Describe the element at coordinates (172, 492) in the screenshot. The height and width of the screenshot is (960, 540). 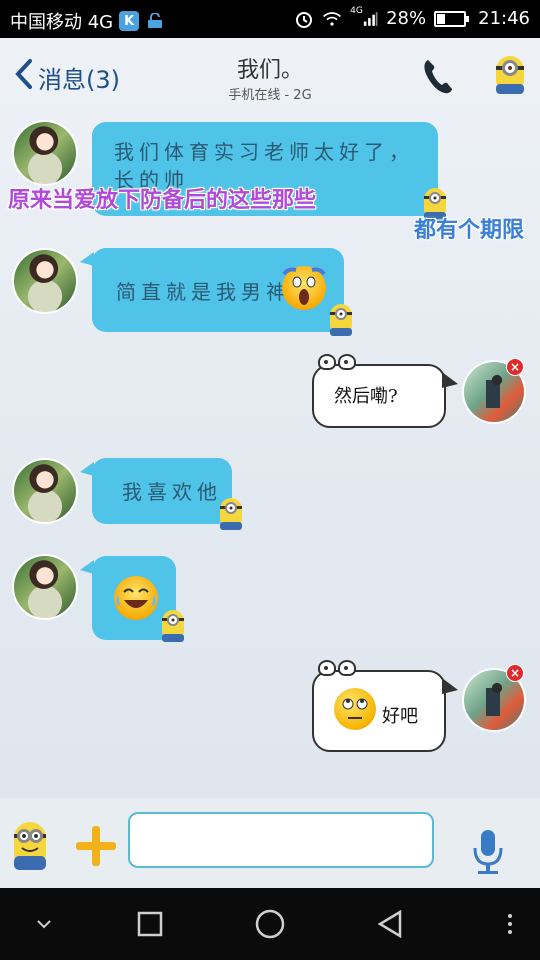
I see `message-text: 我喜欢他` at that location.